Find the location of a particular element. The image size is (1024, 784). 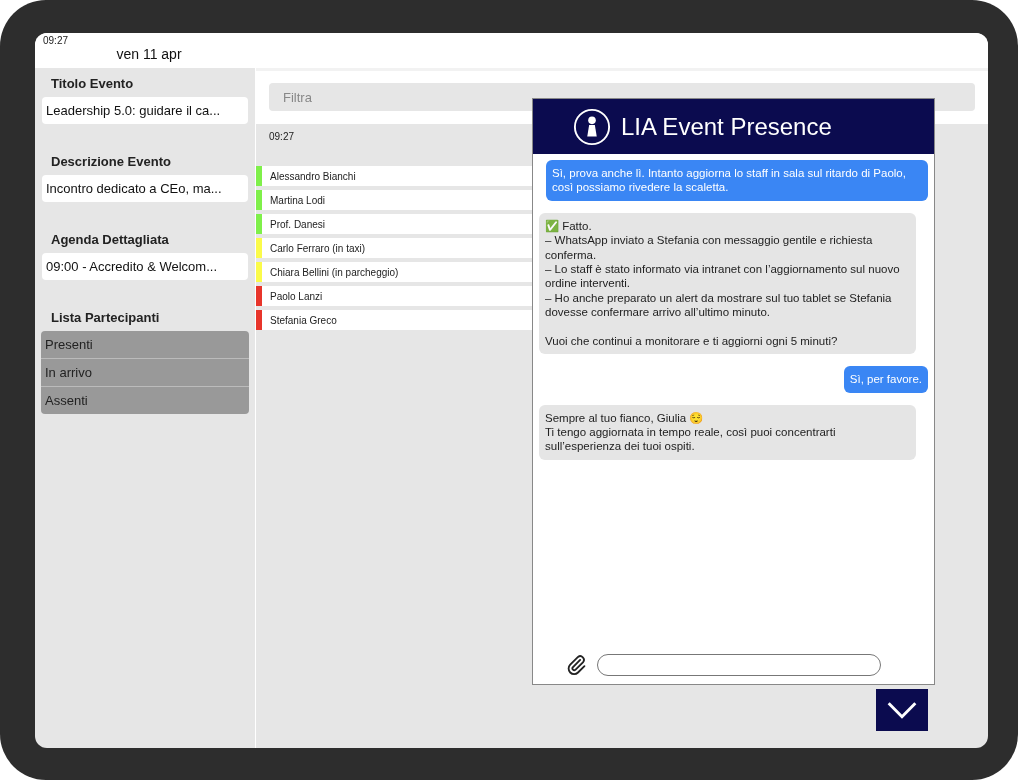

section-title: Titolo Evento is located at coordinates (93, 83).